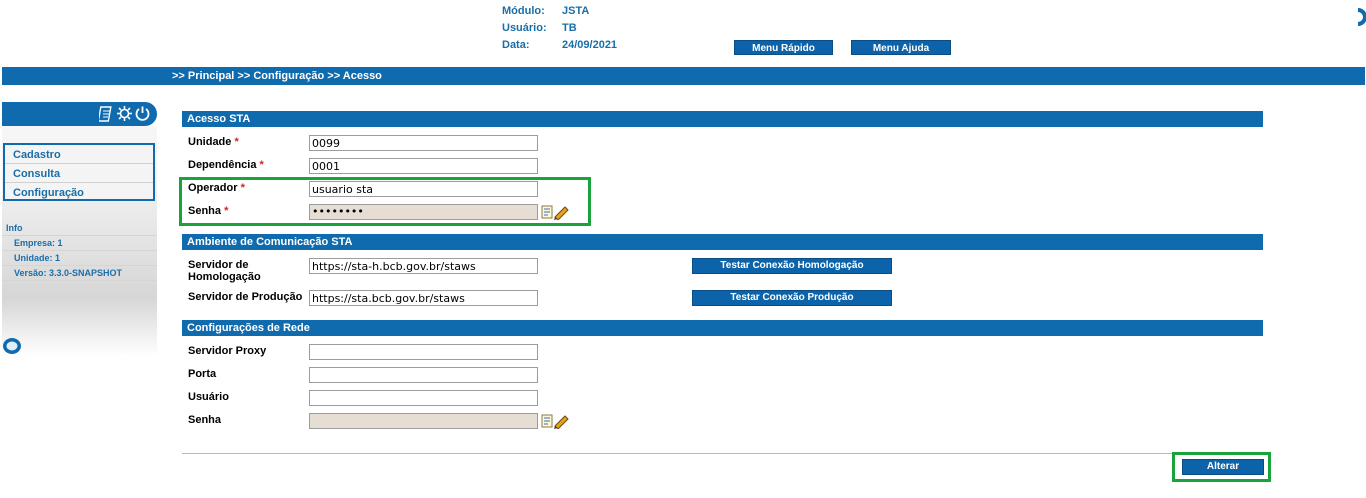  I want to click on homologacao-input, so click(423, 266).